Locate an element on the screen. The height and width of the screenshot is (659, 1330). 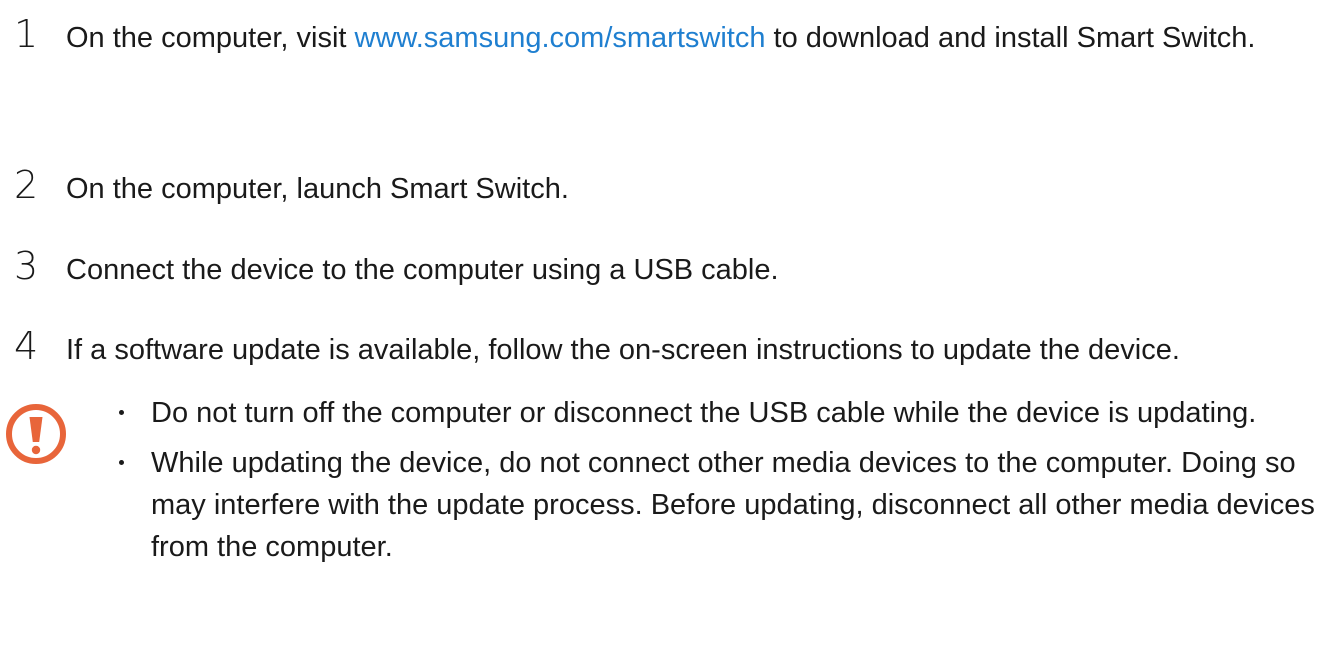
step-text-after-link: to download and install Smart Switch. is located at coordinates (1010, 38).